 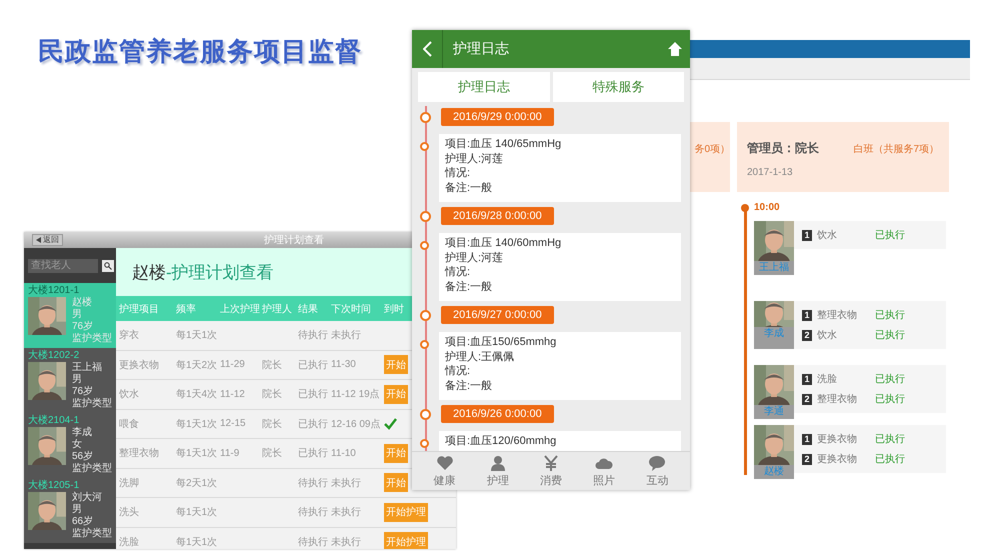 What do you see at coordinates (480, 357) in the screenshot?
I see `log-line: 护理人:王佩佩` at bounding box center [480, 357].